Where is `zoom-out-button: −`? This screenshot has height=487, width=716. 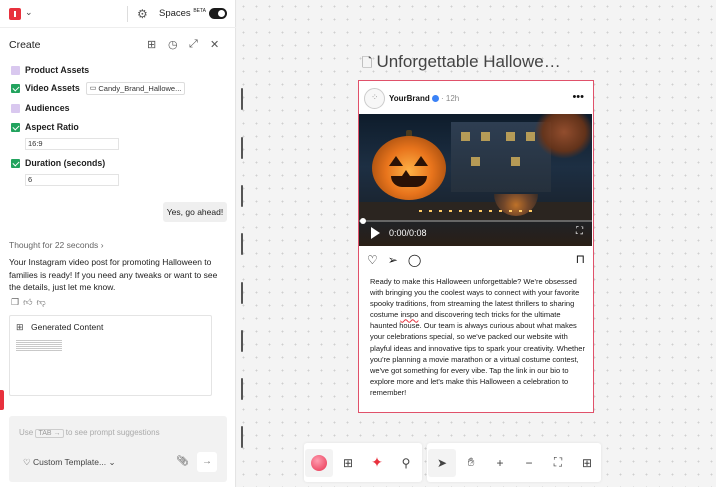
zoom-out-button: − is located at coordinates (529, 463).